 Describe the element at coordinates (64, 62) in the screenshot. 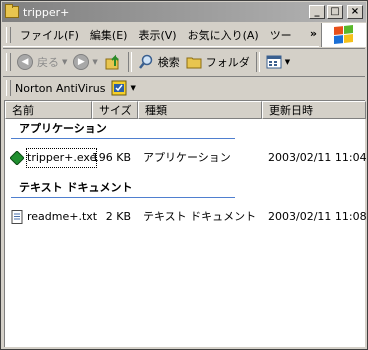

I see `back-dropdown-icon: ▼` at that location.